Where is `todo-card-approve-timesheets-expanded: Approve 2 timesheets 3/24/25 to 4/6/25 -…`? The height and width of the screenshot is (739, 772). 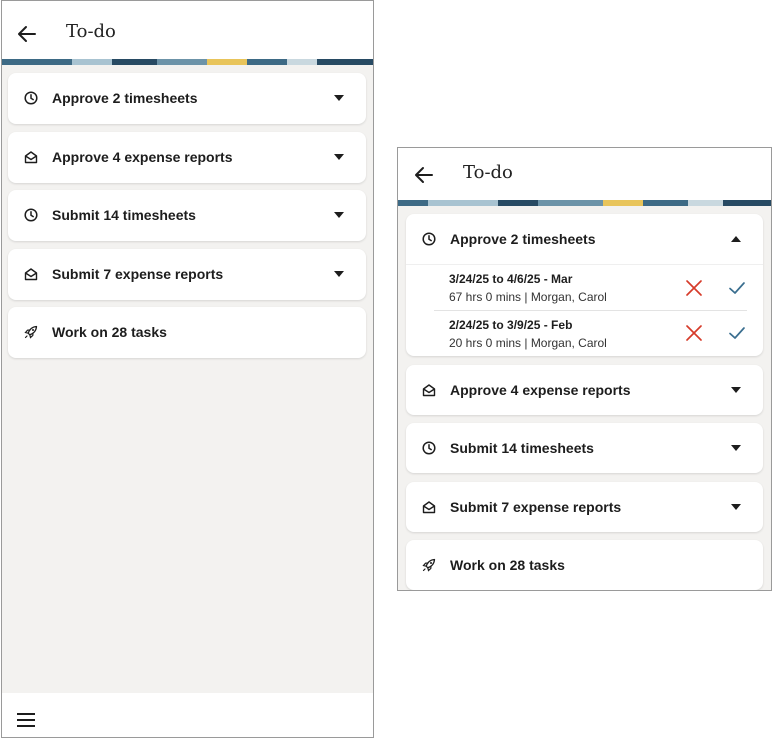
todo-card-approve-timesheets-expanded: Approve 2 timesheets 3/24/25 to 4/6/25 -… is located at coordinates (584, 285).